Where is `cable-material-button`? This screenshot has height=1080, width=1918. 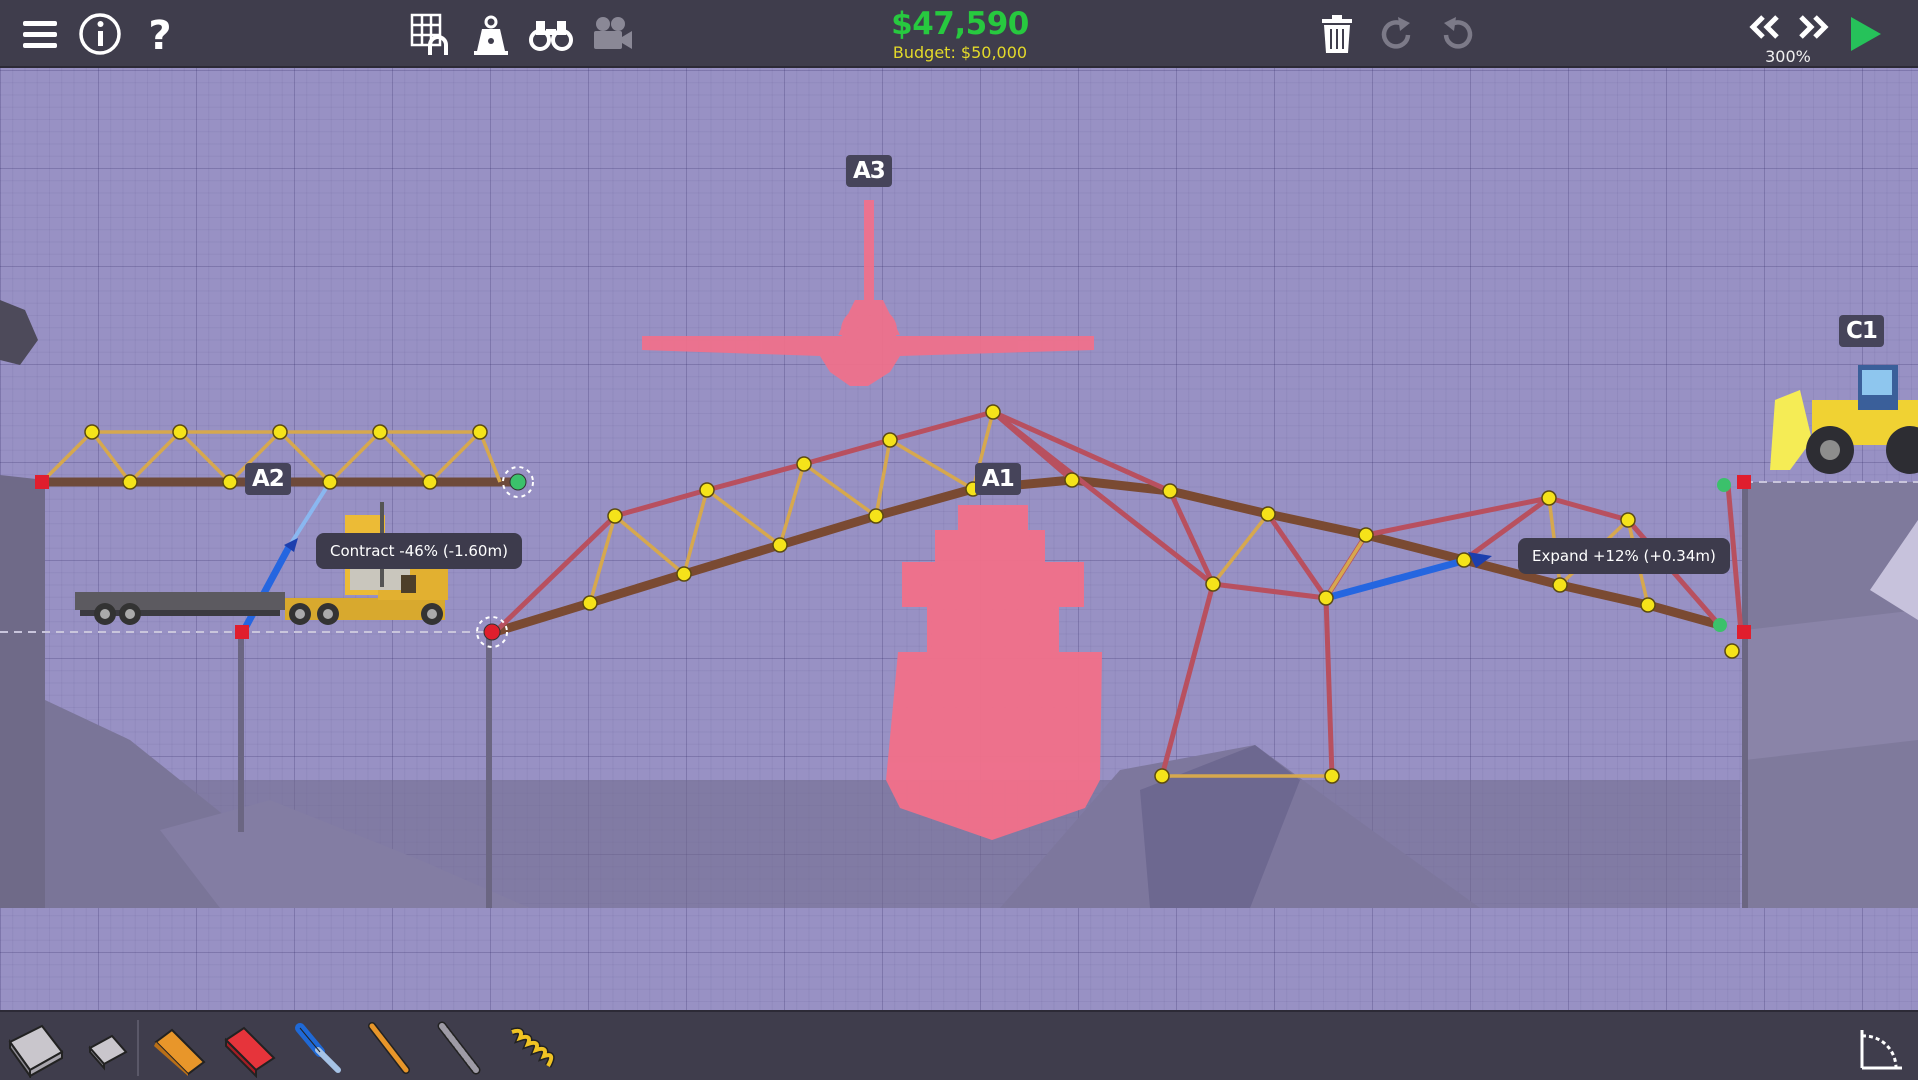 cable-material-button is located at coordinates (459, 1048).